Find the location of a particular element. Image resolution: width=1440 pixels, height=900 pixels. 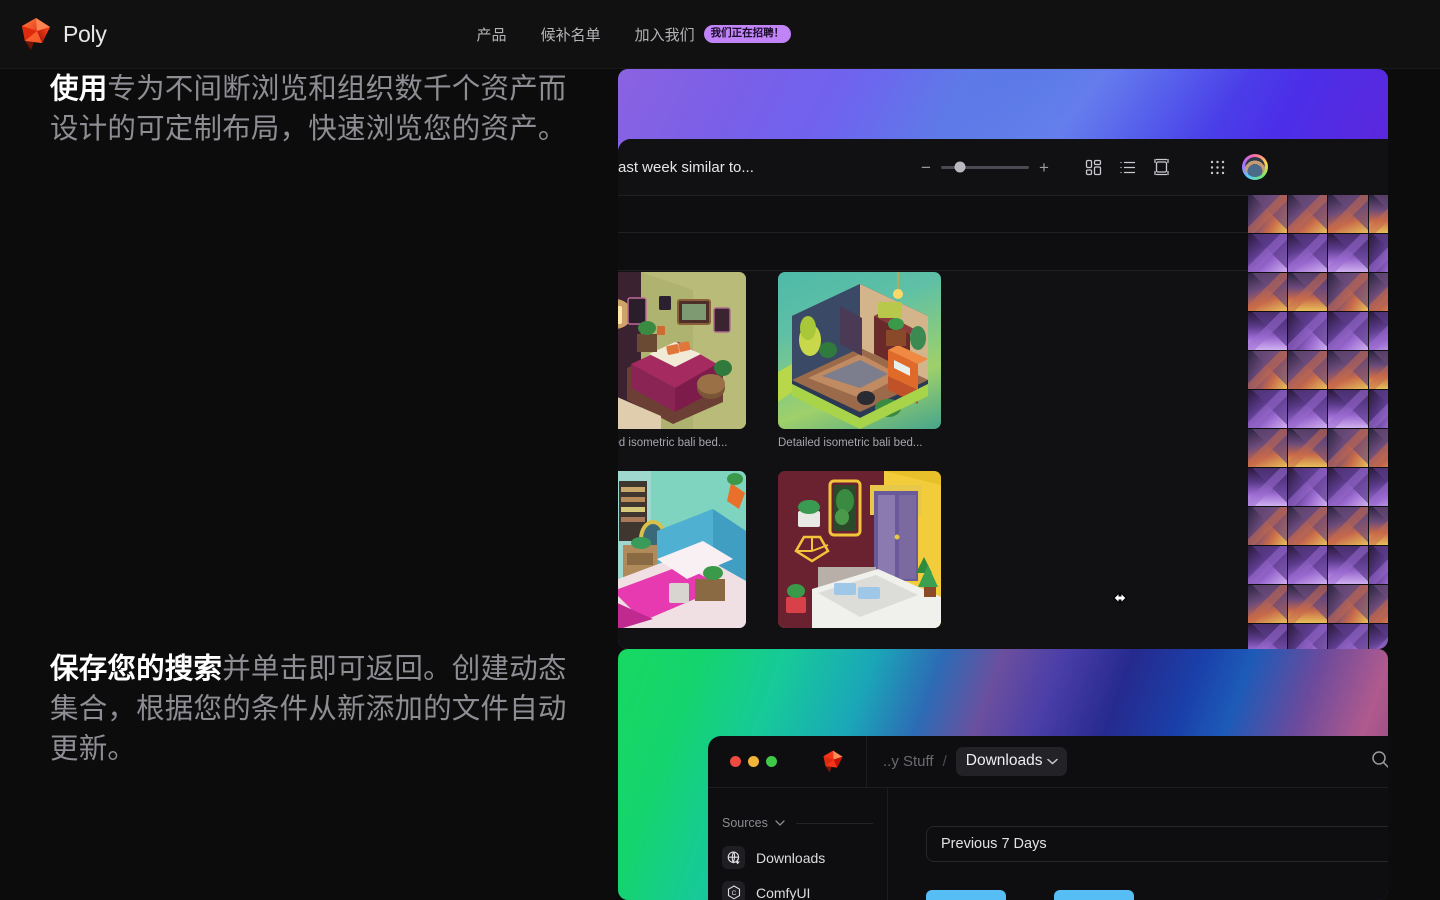

list-view-icon is located at coordinates (1127, 167).